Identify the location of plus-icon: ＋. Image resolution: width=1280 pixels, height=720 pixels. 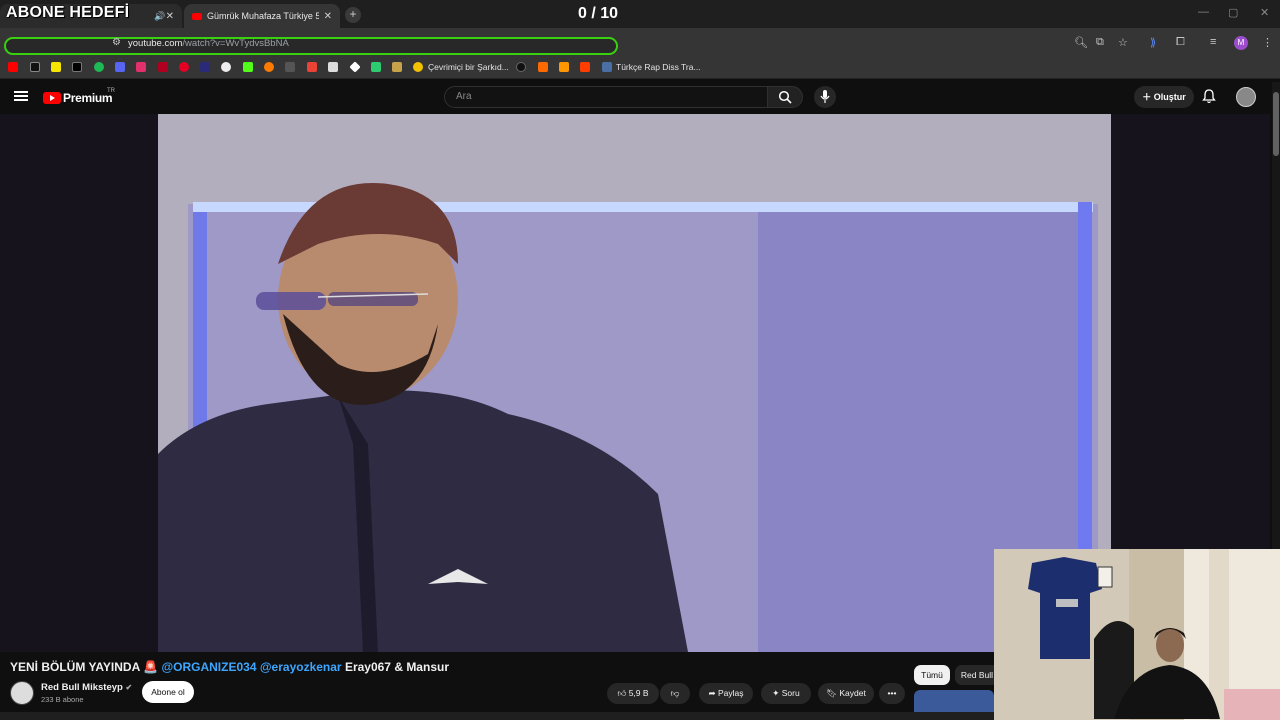
(1147, 97).